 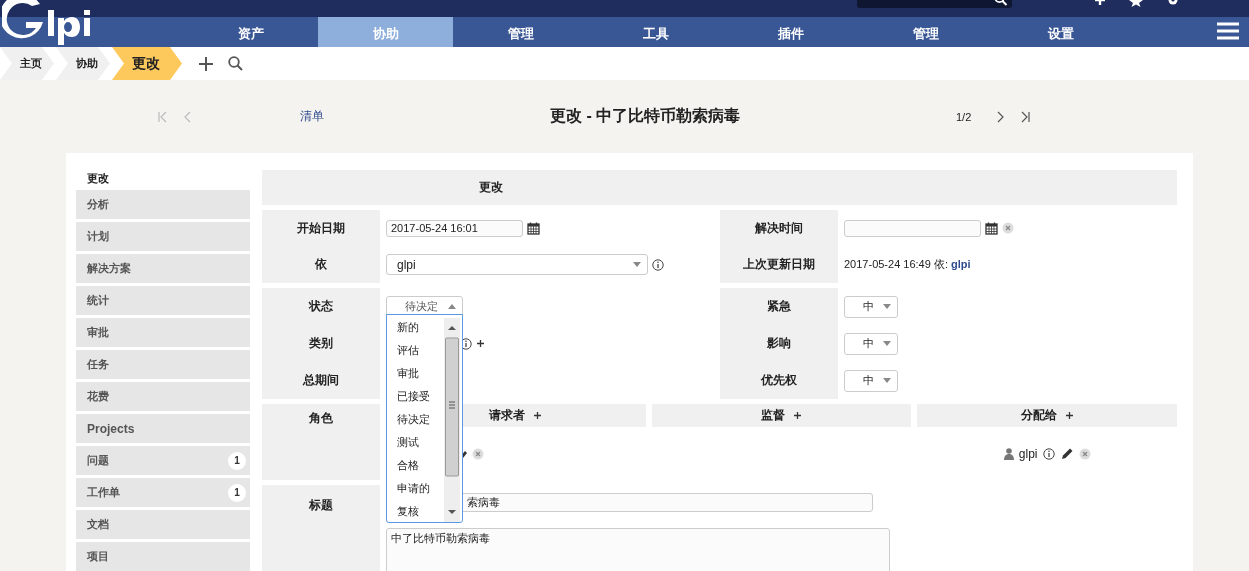 What do you see at coordinates (425, 116) in the screenshot?
I see `list-link: 清单` at bounding box center [425, 116].